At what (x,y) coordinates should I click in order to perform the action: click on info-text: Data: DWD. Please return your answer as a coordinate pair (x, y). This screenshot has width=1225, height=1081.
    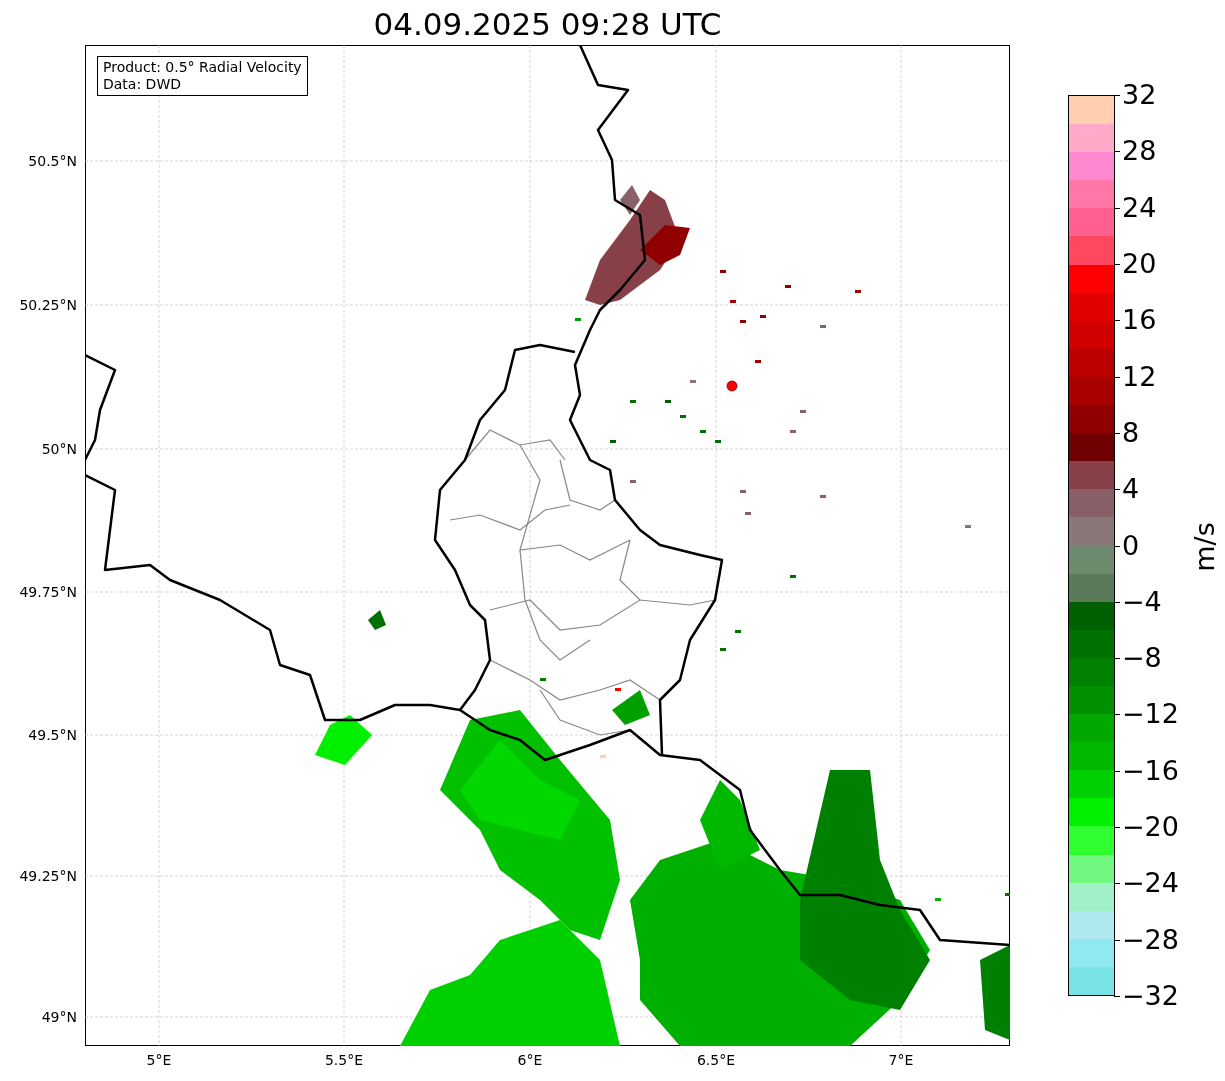
    Looking at the image, I should click on (142, 84).